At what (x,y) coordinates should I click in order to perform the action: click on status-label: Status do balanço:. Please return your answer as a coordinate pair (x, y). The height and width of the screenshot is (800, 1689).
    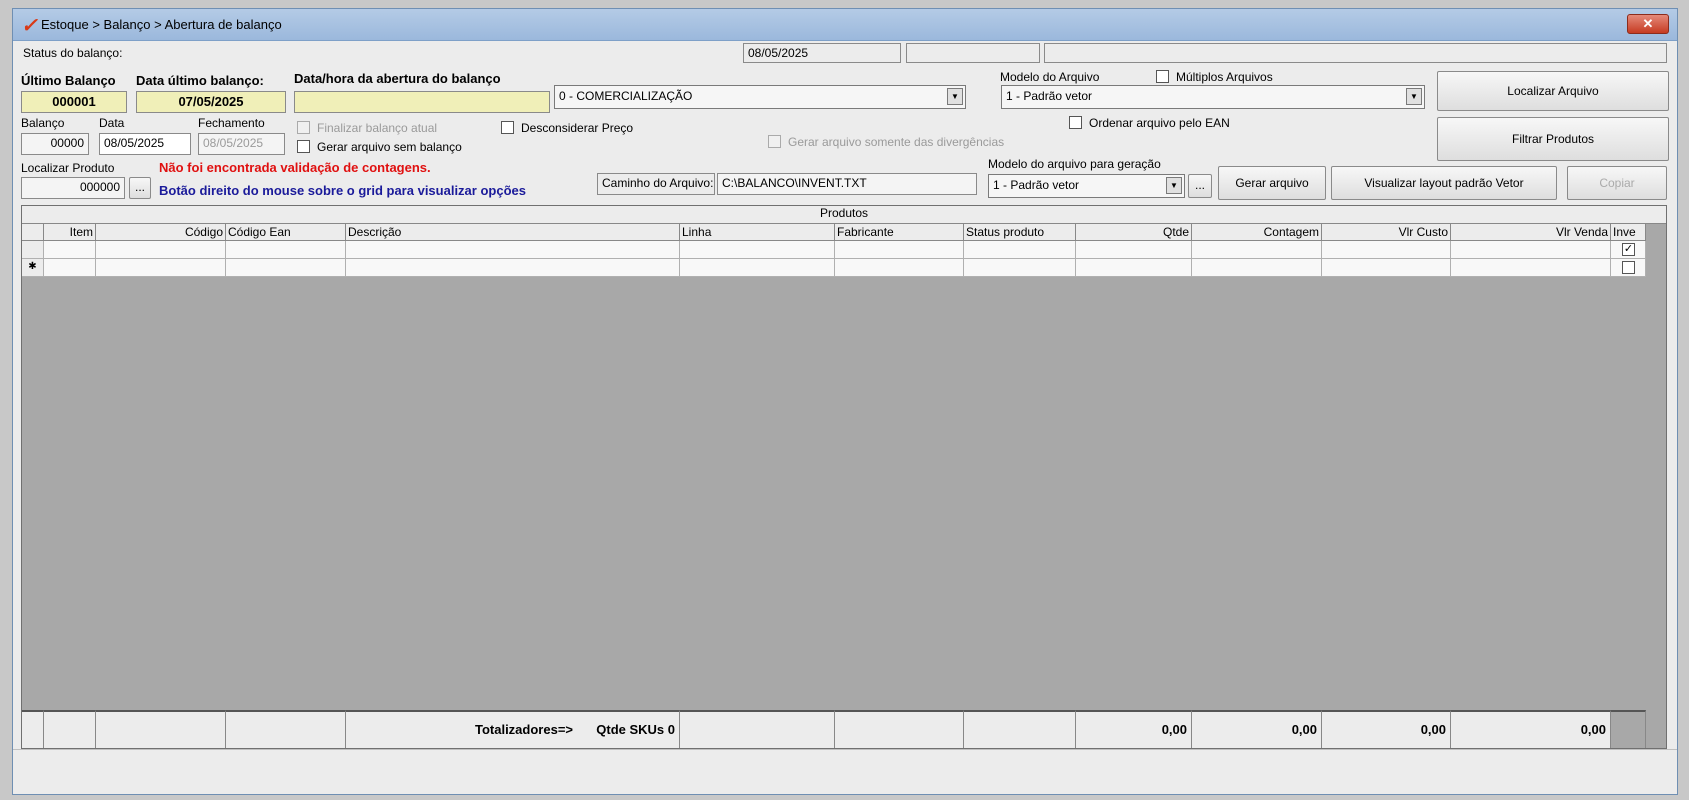
    Looking at the image, I should click on (73, 53).